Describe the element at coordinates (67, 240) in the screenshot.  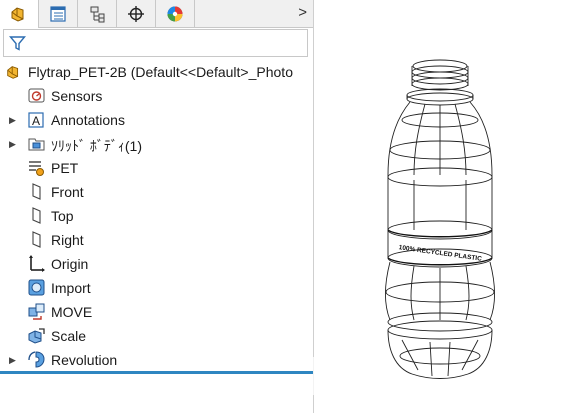
I see `tree-item-label: Right` at that location.